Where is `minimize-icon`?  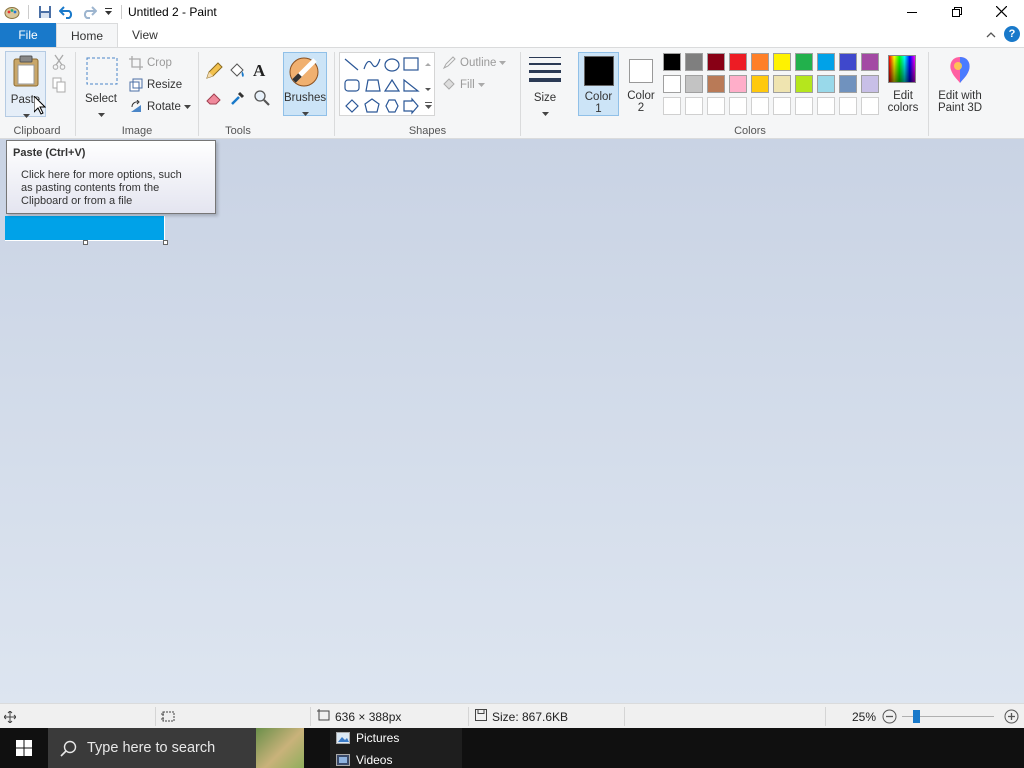
minimize-icon is located at coordinates (911, 11).